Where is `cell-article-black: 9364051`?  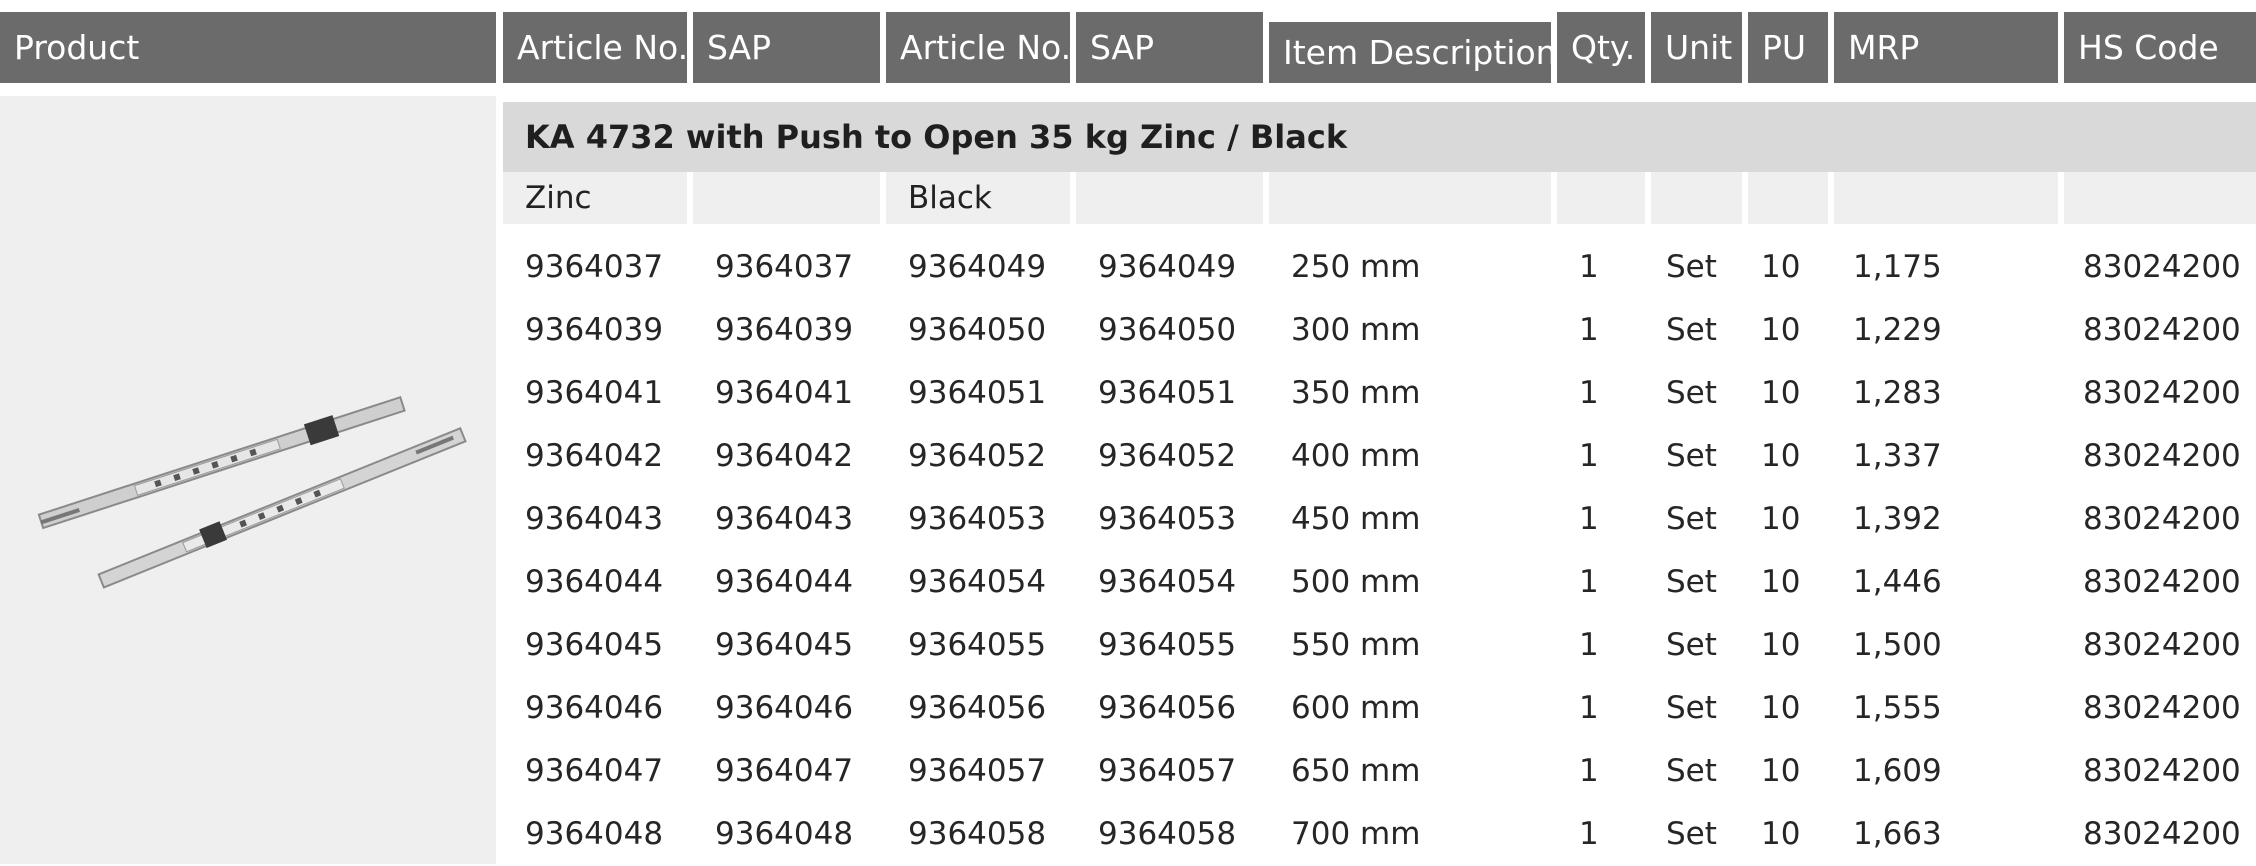
cell-article-black: 9364051 is located at coordinates (977, 393).